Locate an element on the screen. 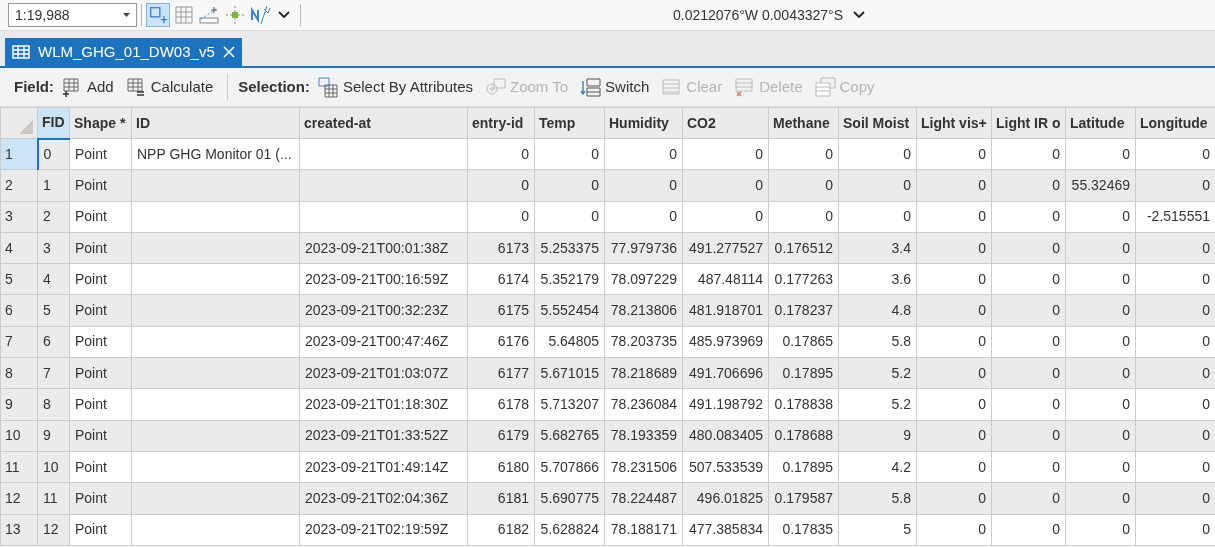 Image resolution: width=1215 pixels, height=547 pixels. row-number: 1 is located at coordinates (19, 154).